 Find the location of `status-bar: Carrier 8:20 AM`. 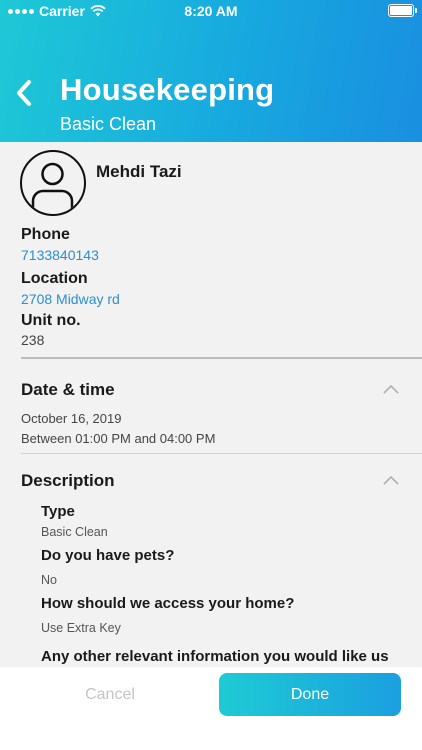

status-bar: Carrier 8:20 AM is located at coordinates (211, 11).